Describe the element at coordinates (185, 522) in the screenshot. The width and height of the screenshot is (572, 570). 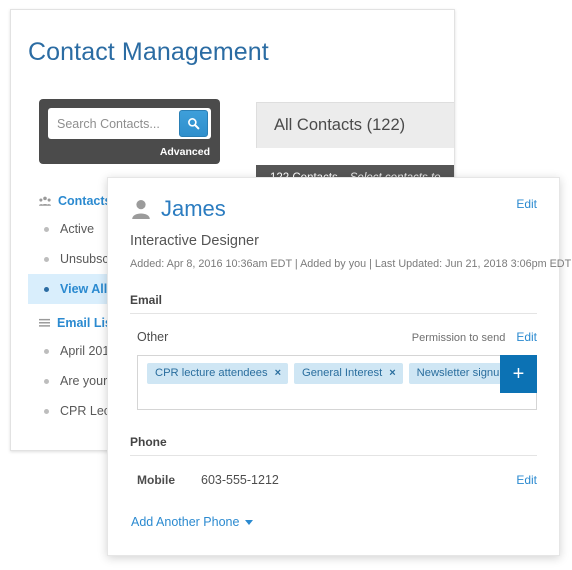
I see `add-another-phone-label: Add Another Phone` at that location.